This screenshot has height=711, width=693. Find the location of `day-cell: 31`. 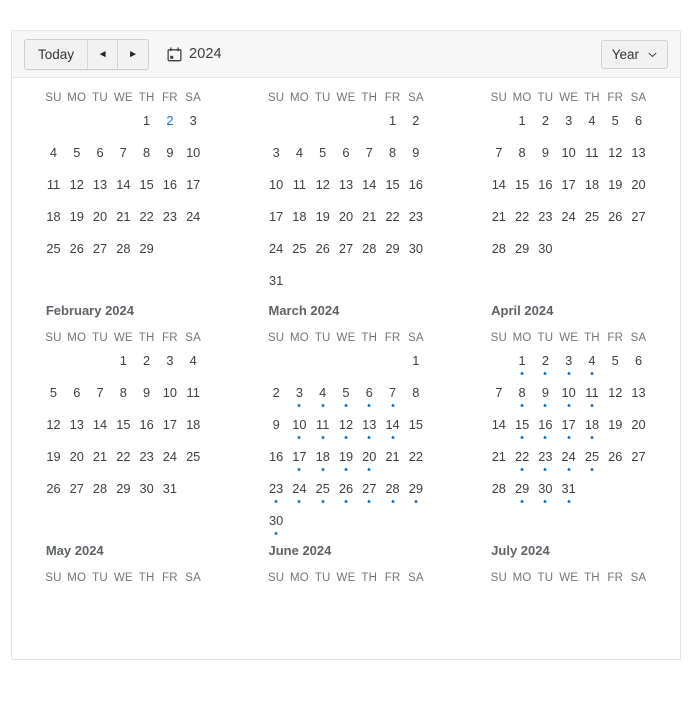

day-cell: 31 is located at coordinates (169, 493).